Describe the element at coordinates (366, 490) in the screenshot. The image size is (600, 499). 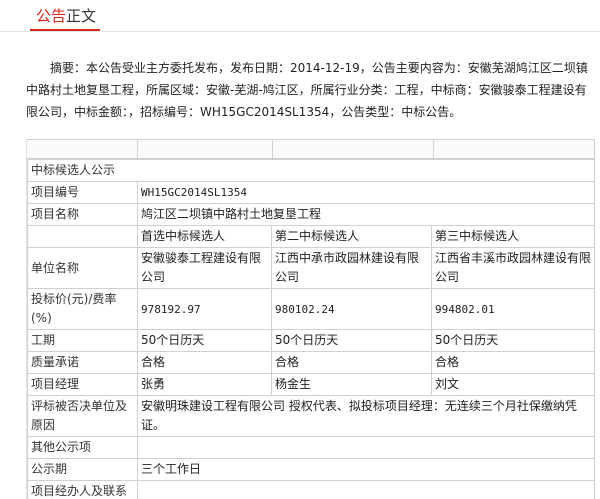
I see `contact-value` at that location.